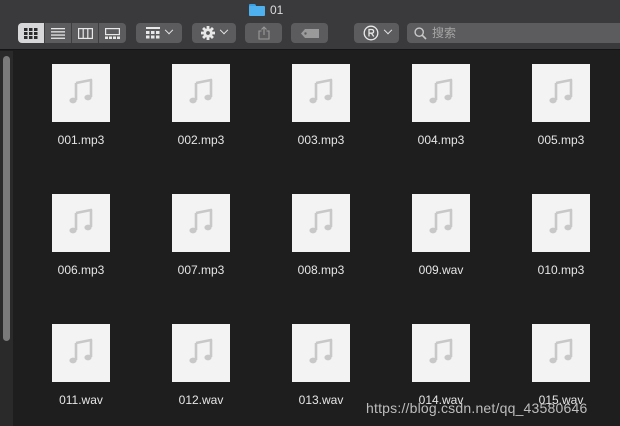 This screenshot has width=620, height=426. Describe the element at coordinates (321, 270) in the screenshot. I see `file-name-label: 008.mp3` at that location.